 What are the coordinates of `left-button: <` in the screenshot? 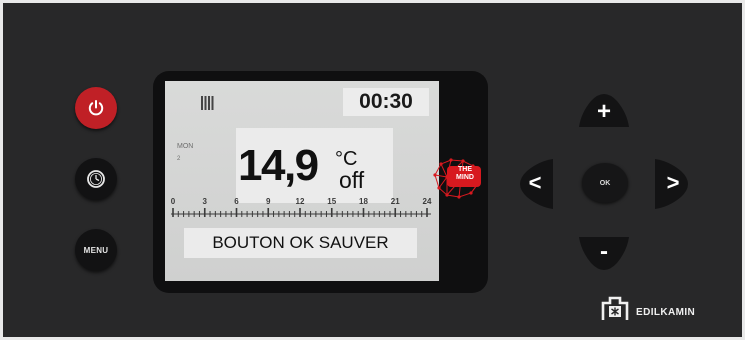 It's located at (533, 184).